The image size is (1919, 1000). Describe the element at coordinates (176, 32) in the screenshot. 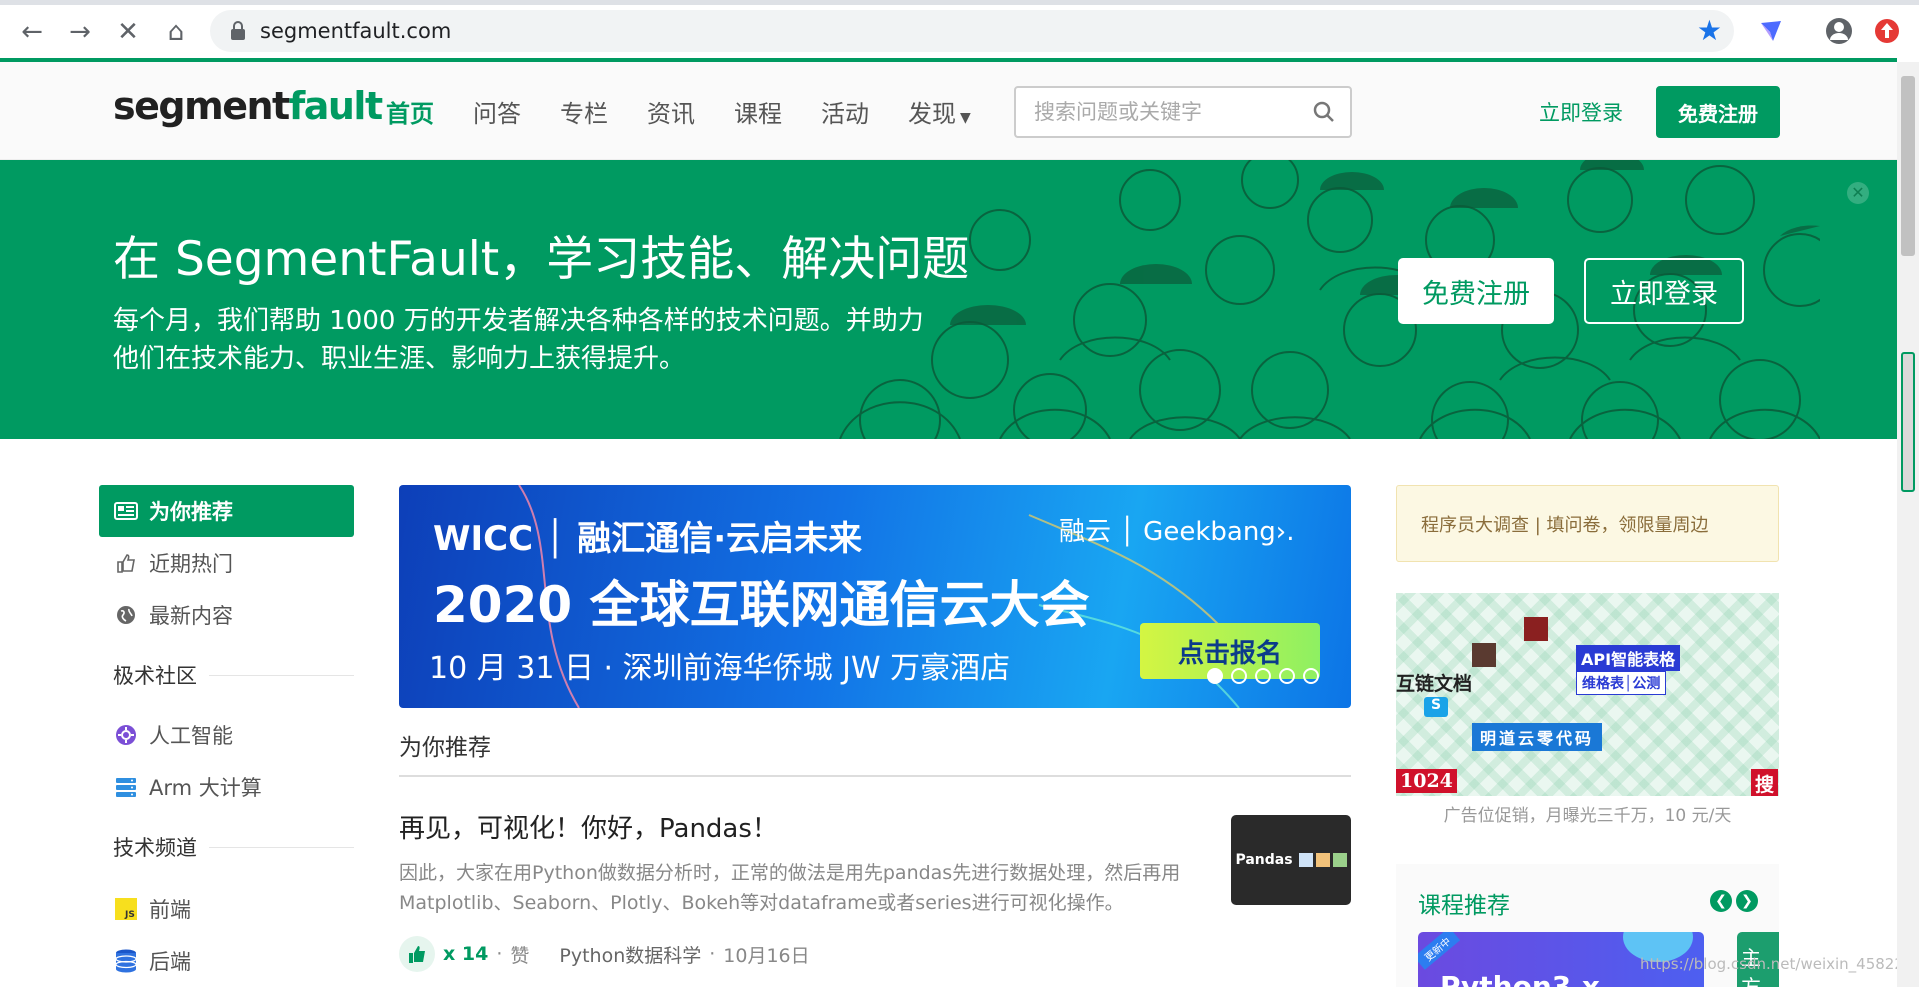

I see `home-icon: ⌂` at that location.